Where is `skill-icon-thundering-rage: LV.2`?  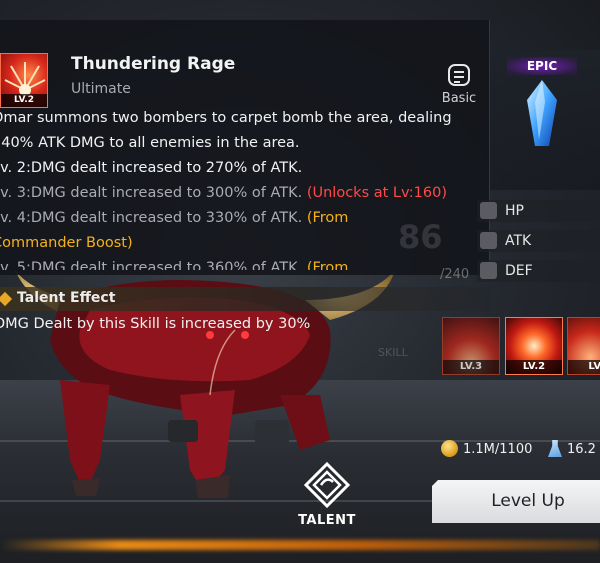
skill-icon-thundering-rage: LV.2 is located at coordinates (24, 80).